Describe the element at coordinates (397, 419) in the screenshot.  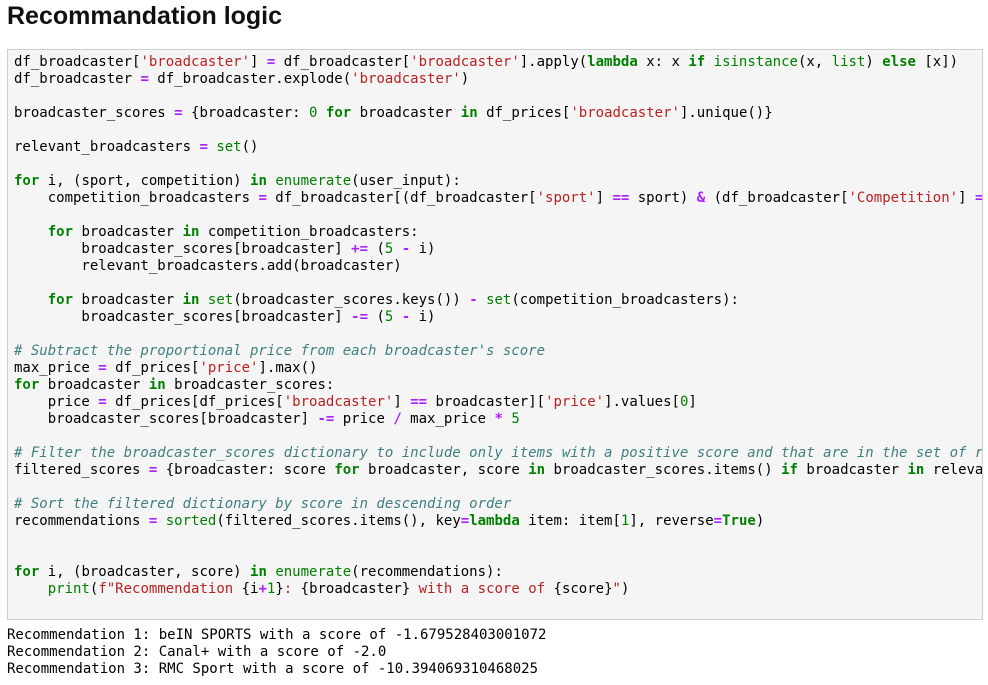
I see `code-token: /` at that location.